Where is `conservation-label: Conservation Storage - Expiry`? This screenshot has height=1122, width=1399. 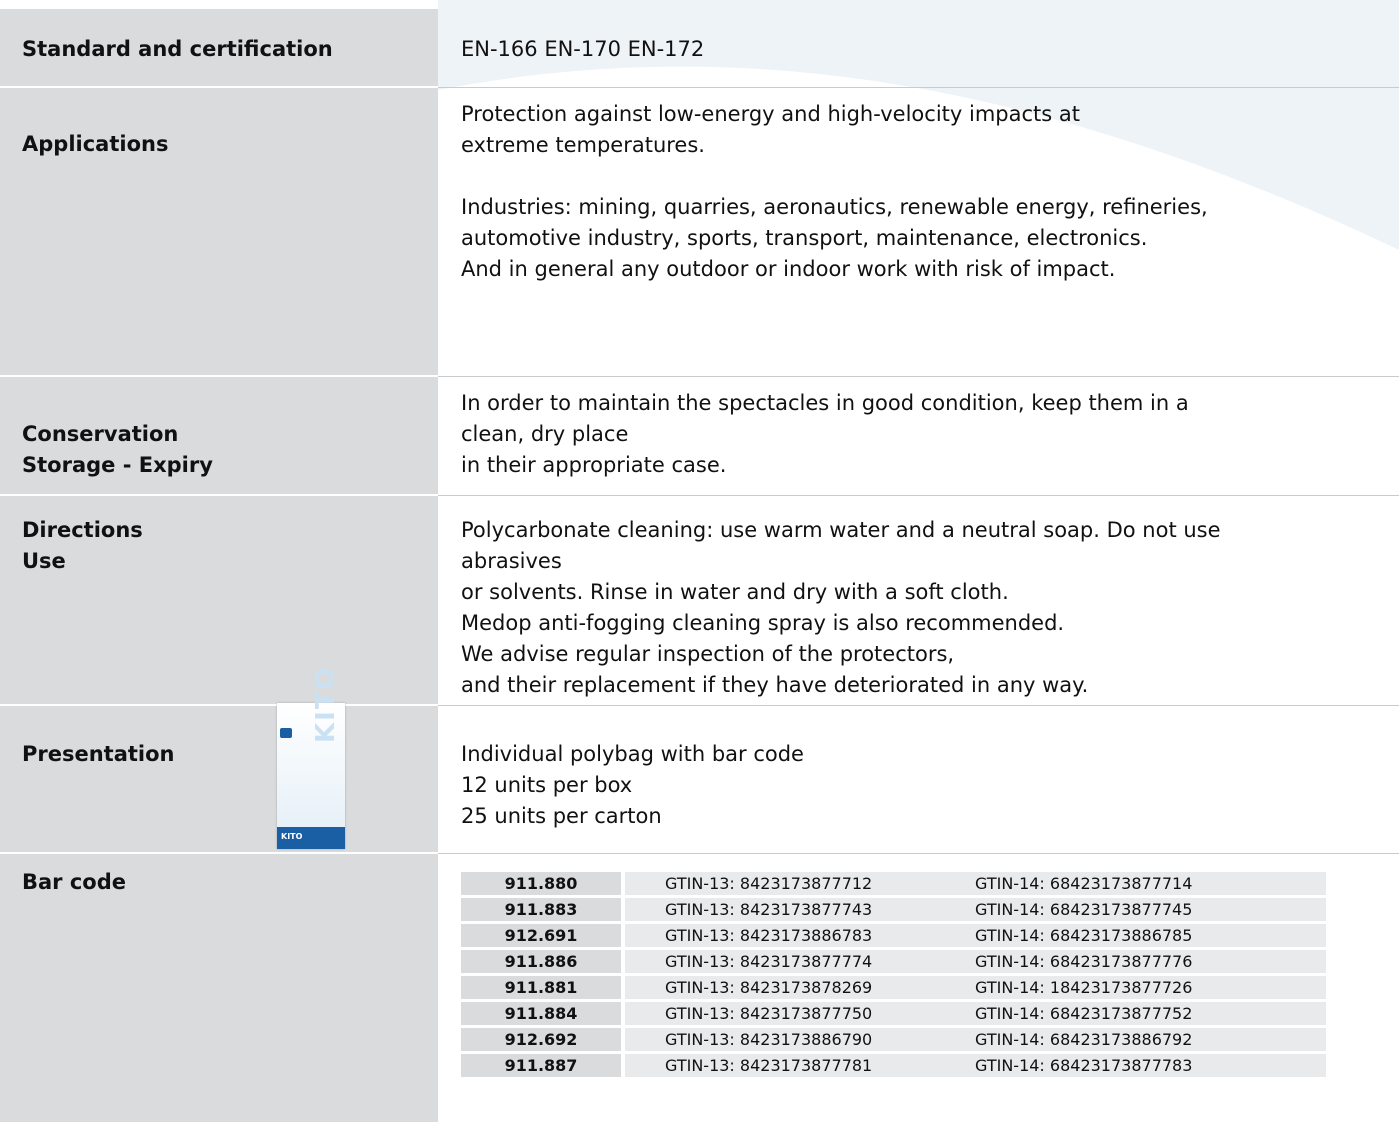
conservation-label: Conservation Storage - Expiry is located at coordinates (117, 450).